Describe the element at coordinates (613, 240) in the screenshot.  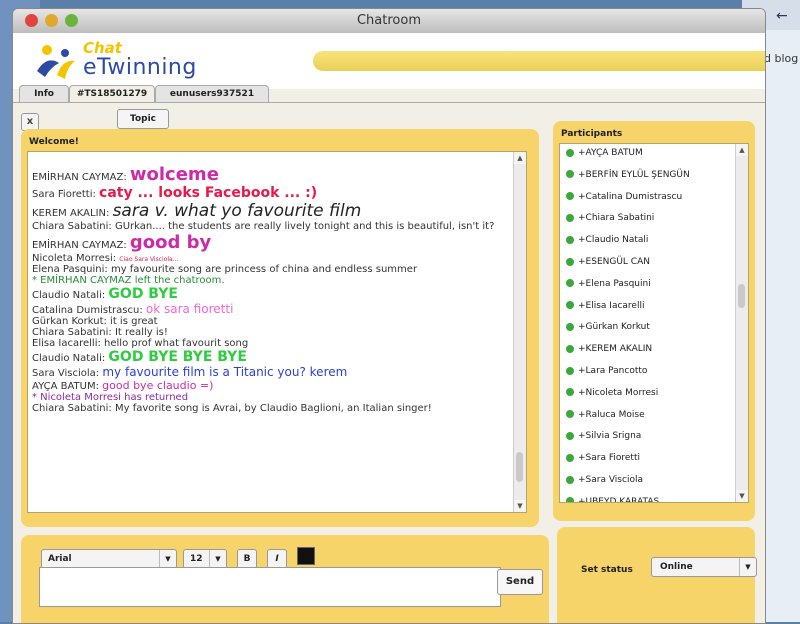
I see `participant-name: +Claudio Natali` at that location.